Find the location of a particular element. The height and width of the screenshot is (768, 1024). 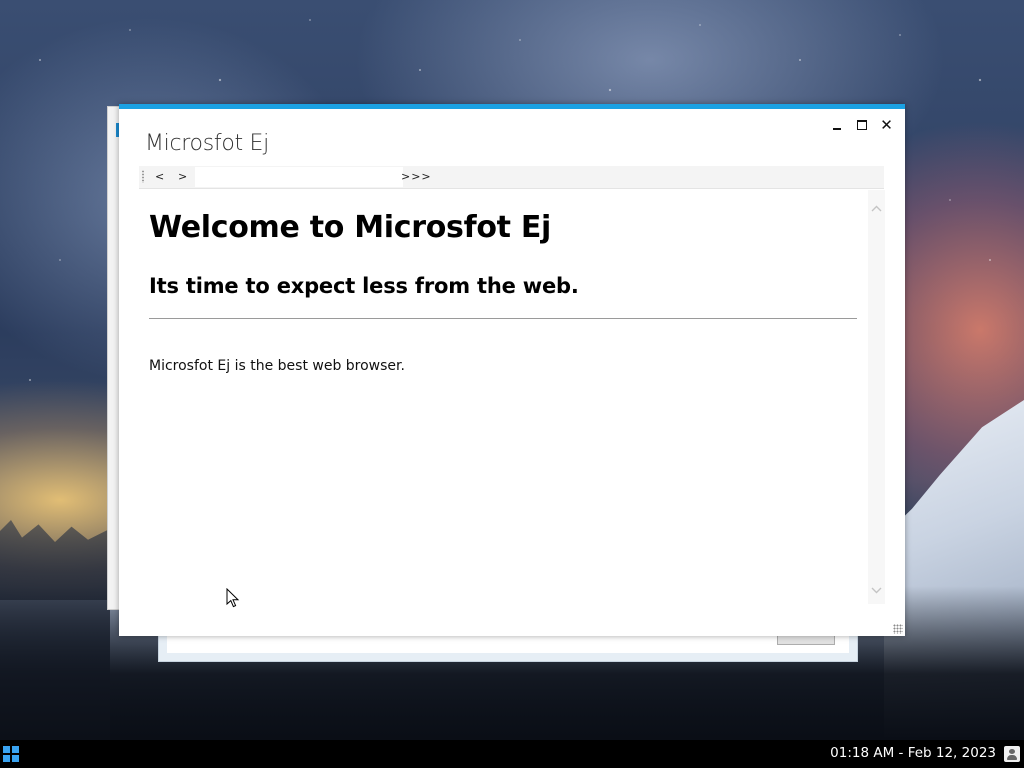

page-subheading: Its time to expect less from the web. is located at coordinates (364, 286).